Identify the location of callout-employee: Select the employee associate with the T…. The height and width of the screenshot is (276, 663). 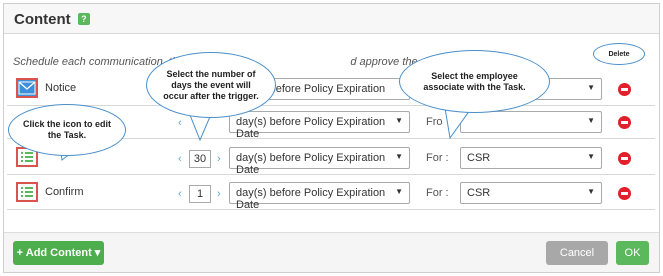
(474, 81).